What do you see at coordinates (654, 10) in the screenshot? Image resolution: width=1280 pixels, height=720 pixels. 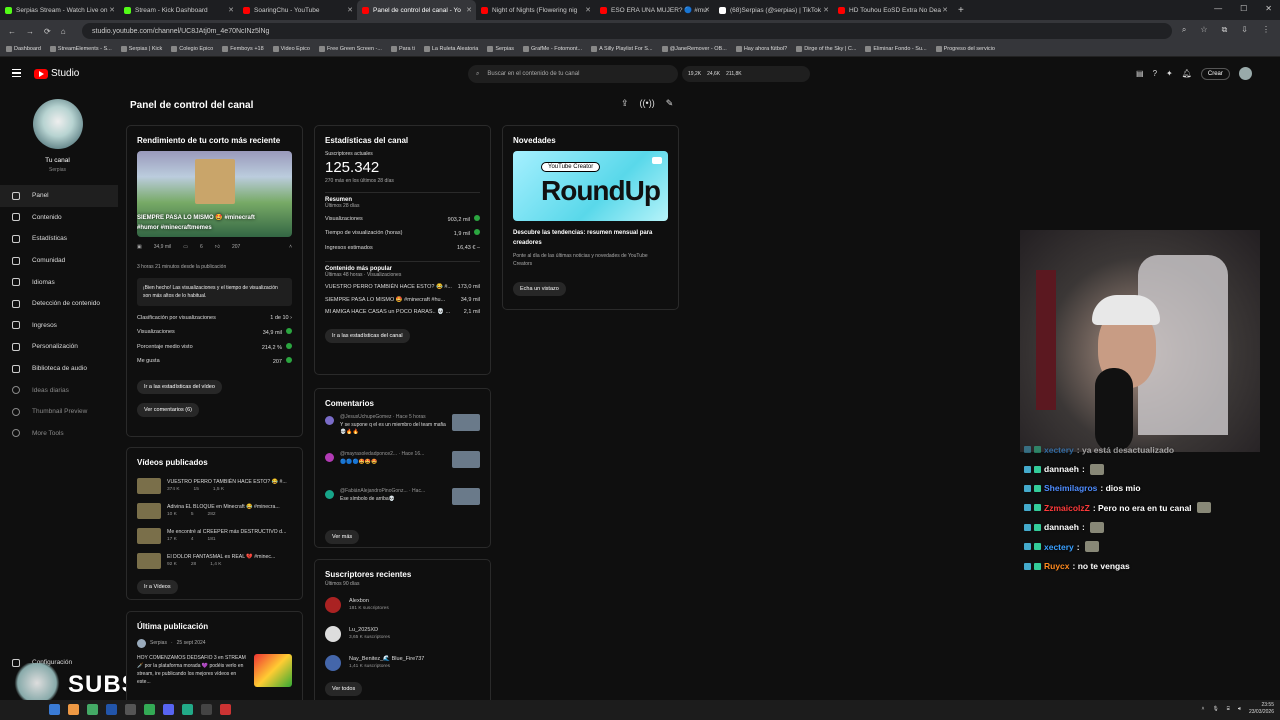 I see `browser-tab: ESO ERA UNA MUJER? 🔵 #mu ✕` at bounding box center [654, 10].